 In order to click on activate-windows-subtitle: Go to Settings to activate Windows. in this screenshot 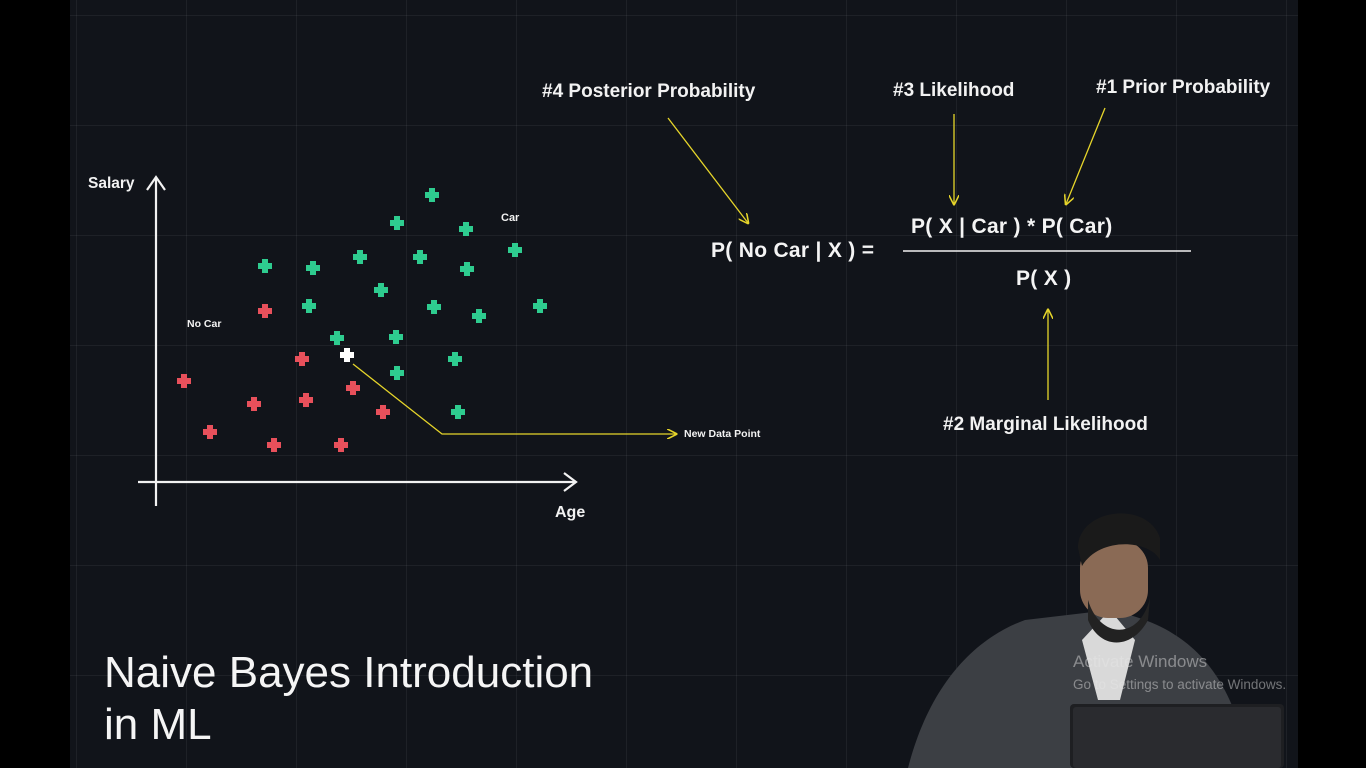, I will do `click(1180, 684)`.